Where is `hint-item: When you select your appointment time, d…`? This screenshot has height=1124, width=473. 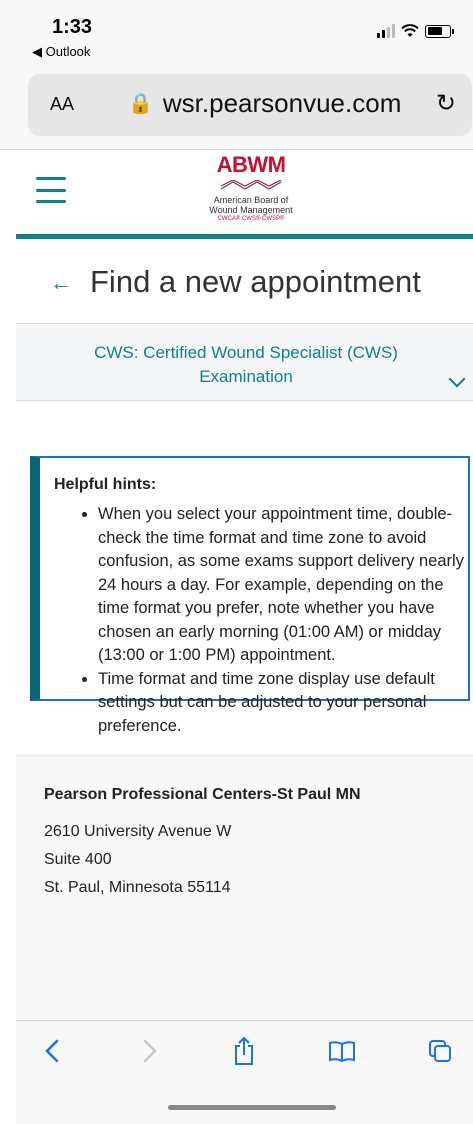 hint-item: When you select your appointment time, d… is located at coordinates (283, 585).